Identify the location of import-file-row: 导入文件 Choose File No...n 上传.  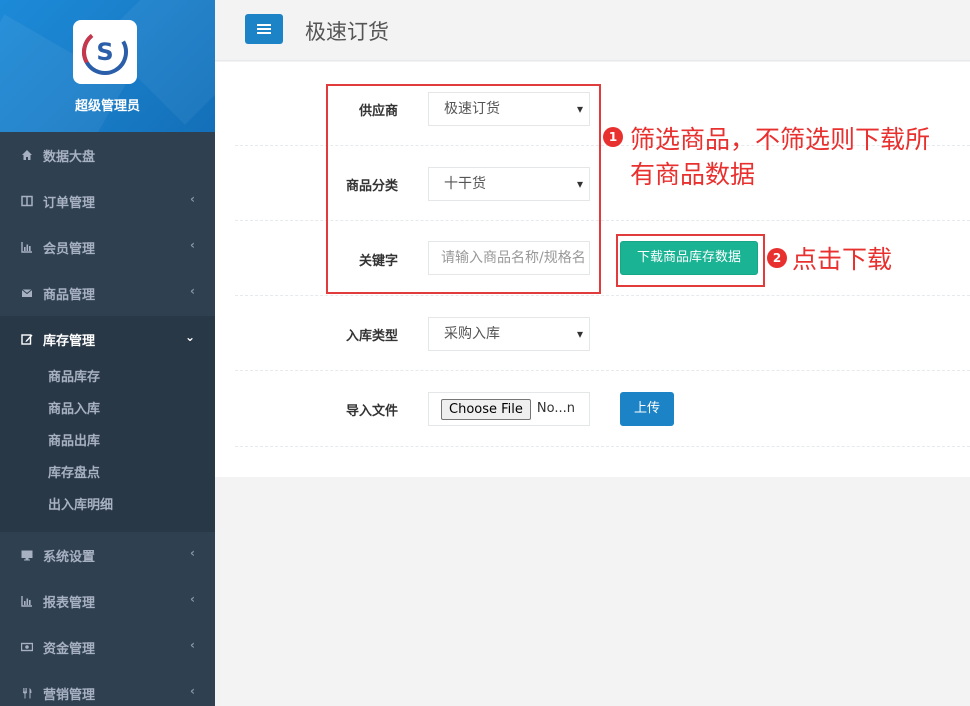
(602, 409).